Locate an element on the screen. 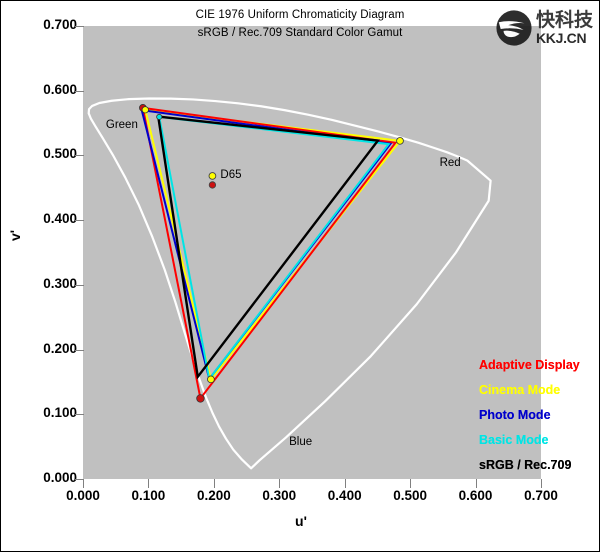  locus-label-blue: Blue is located at coordinates (301, 442).